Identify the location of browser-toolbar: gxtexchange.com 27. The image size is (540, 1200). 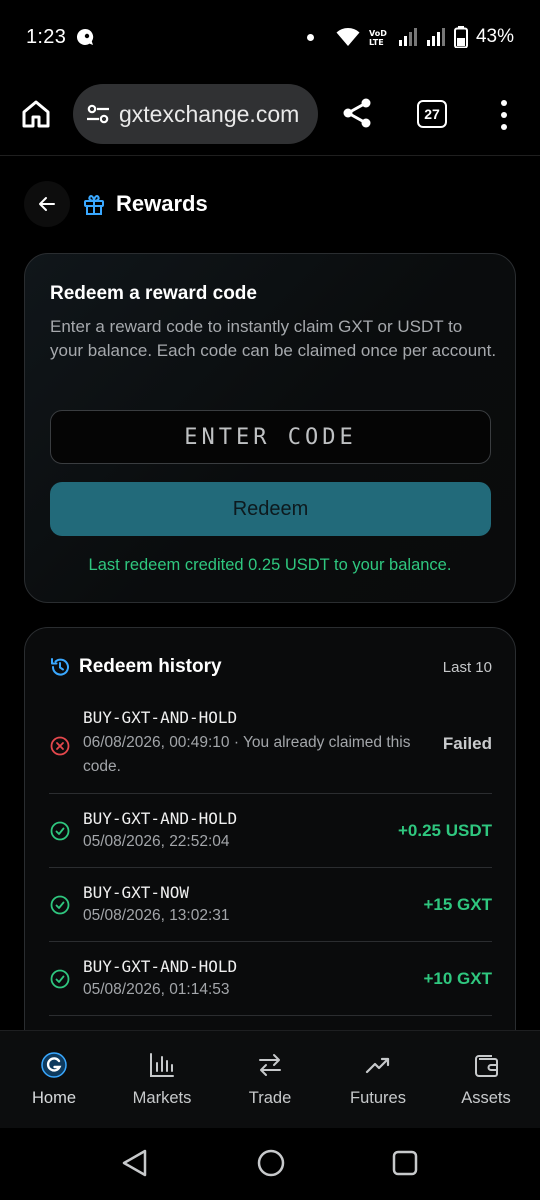
(270, 115).